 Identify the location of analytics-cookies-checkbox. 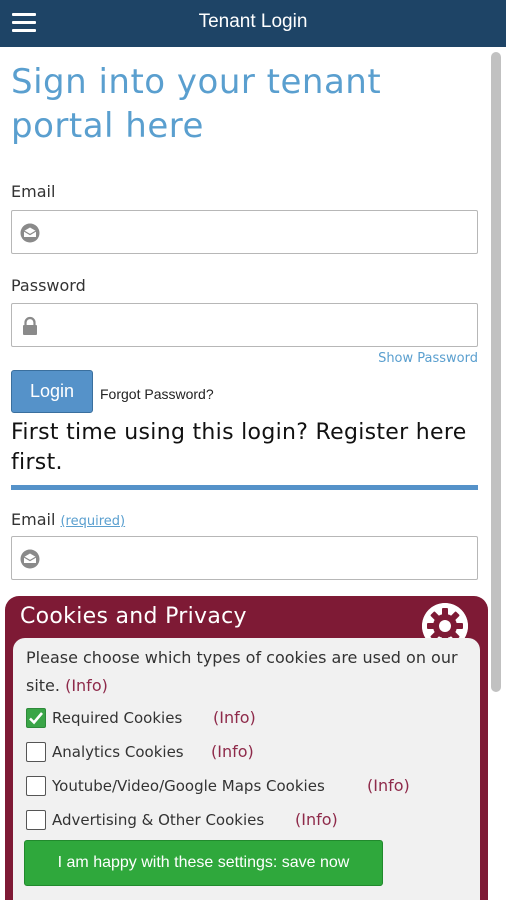
(36, 752).